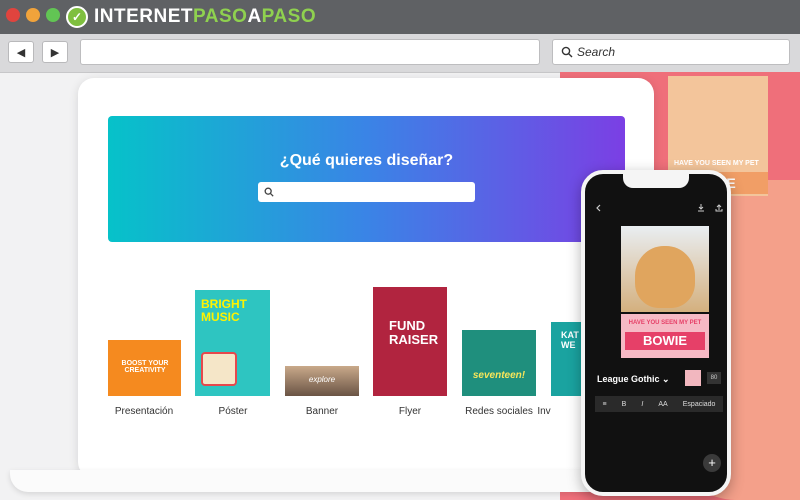 The width and height of the screenshot is (800, 500). Describe the element at coordinates (596, 52) in the screenshot. I see `search-label: Search` at that location.